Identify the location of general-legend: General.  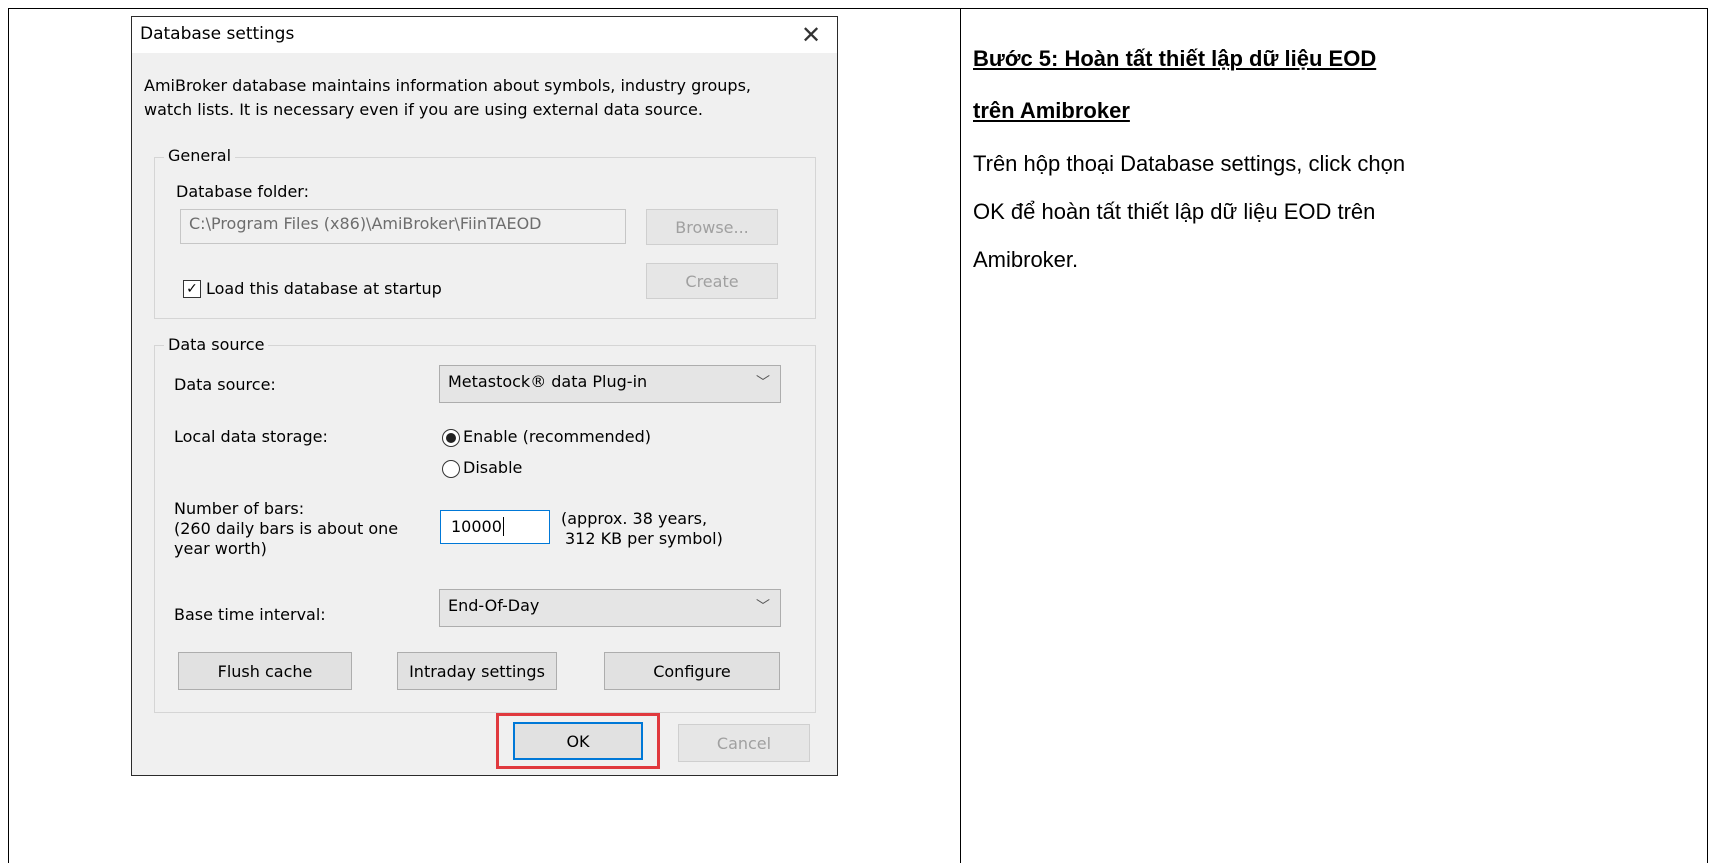
(200, 155).